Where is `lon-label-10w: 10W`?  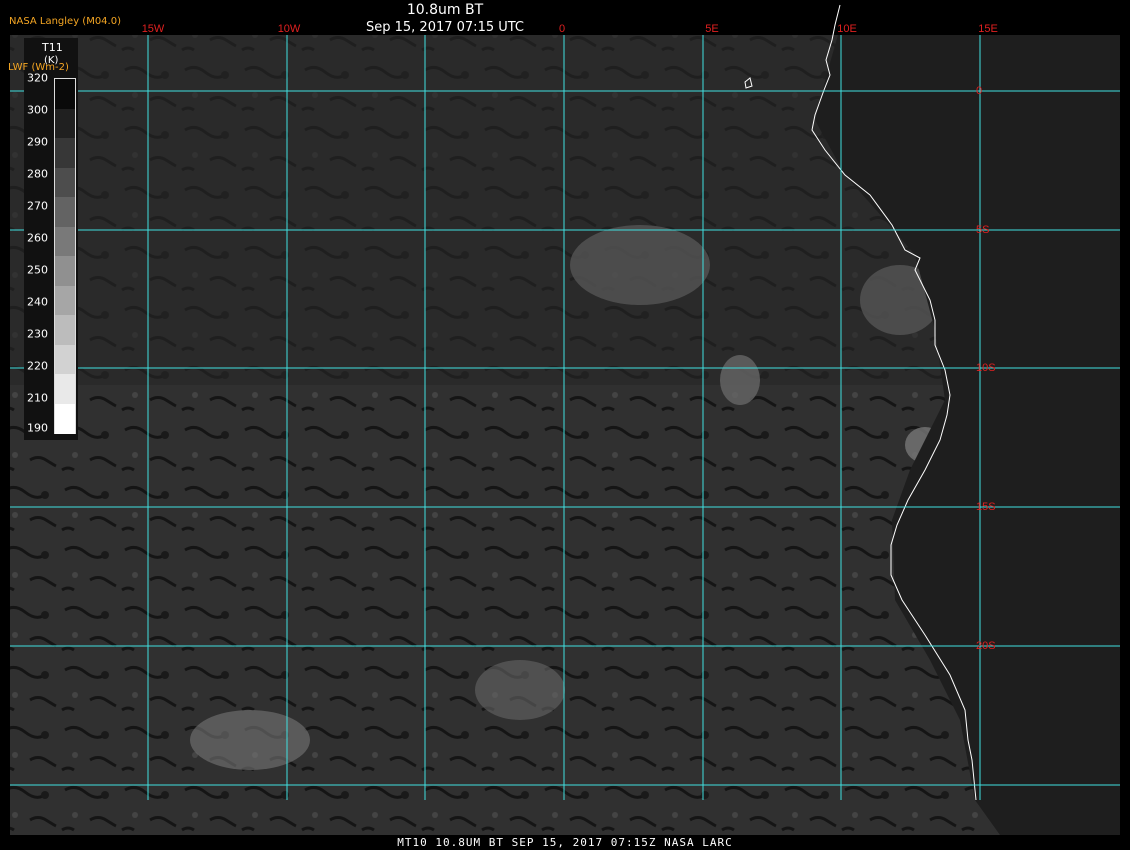 lon-label-10w: 10W is located at coordinates (289, 29).